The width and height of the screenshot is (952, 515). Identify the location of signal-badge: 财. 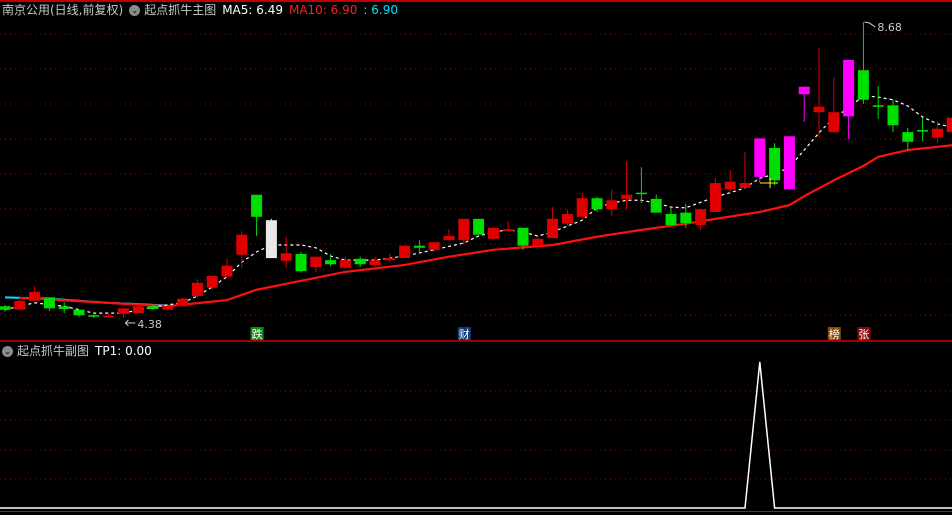
(464, 334).